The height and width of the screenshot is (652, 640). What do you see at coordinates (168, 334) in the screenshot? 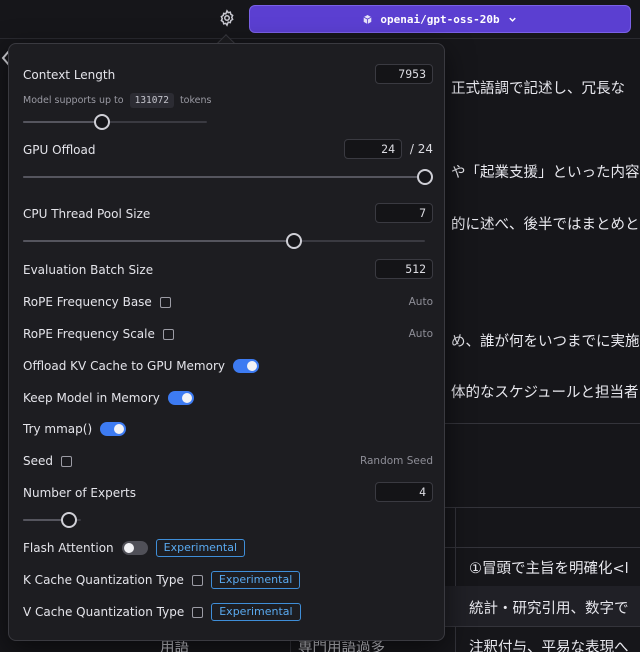
I see `rope-scale-checkbox` at bounding box center [168, 334].